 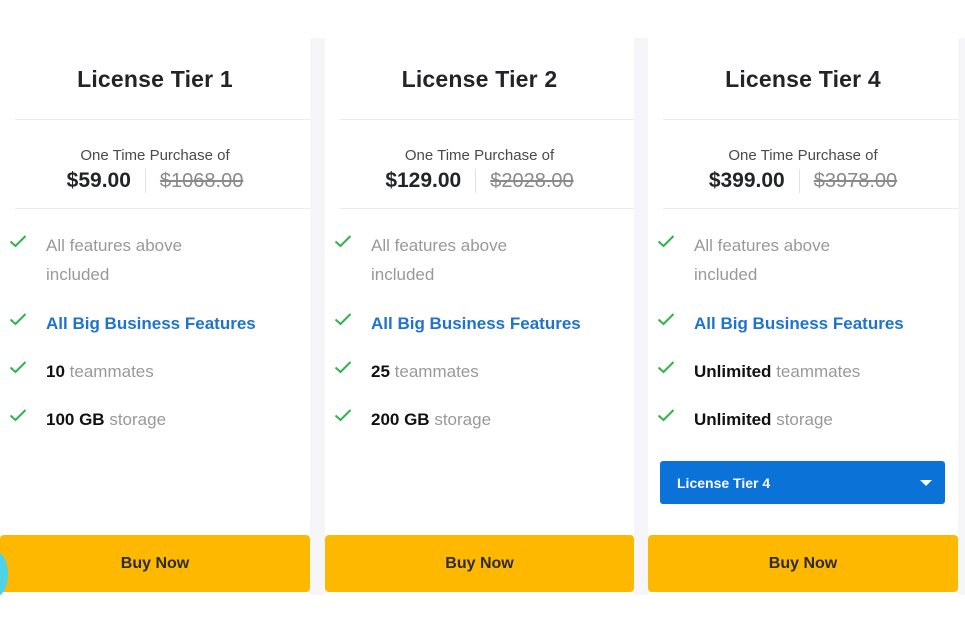 I want to click on feature-item: 200 GB storage, so click(x=479, y=429).